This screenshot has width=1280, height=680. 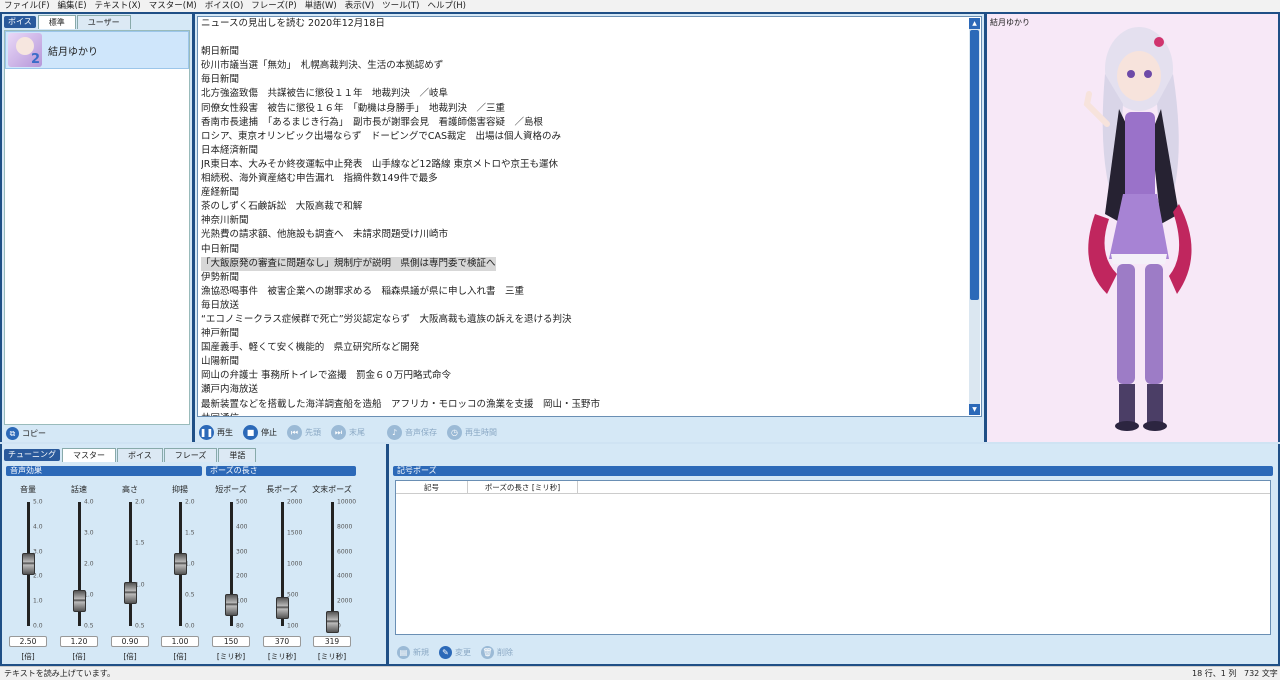 I want to click on slider-6: 文末ポーズ 1000080006000400020000 319 [ミリ秒], so click(x=333, y=574).